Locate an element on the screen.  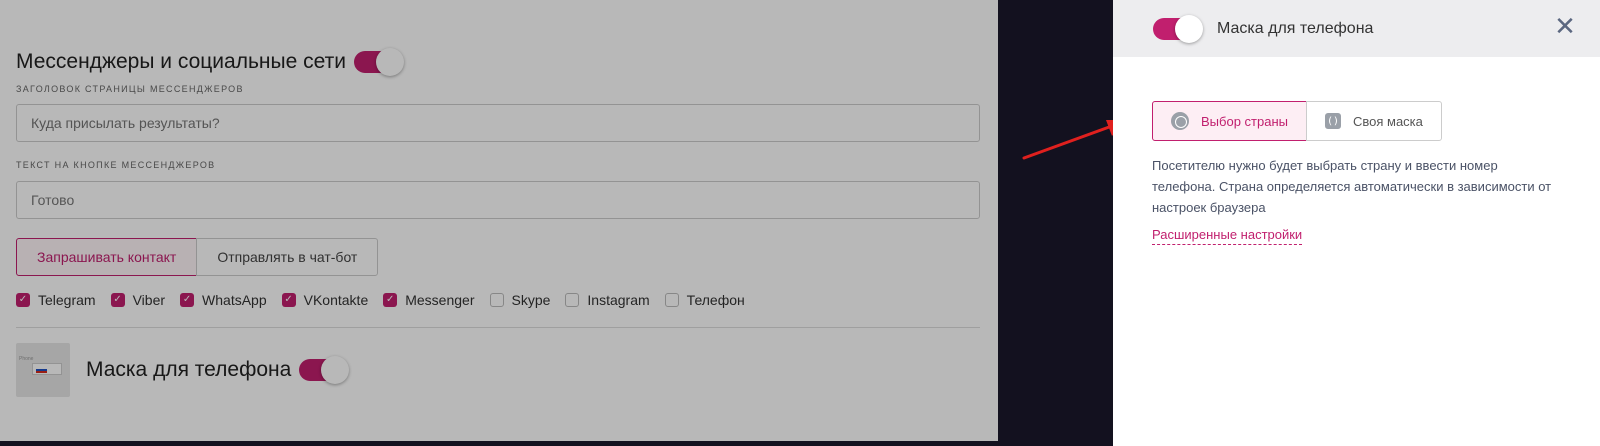
messengers-section-title: Мессенджеры и социальные сети is located at coordinates (210, 62).